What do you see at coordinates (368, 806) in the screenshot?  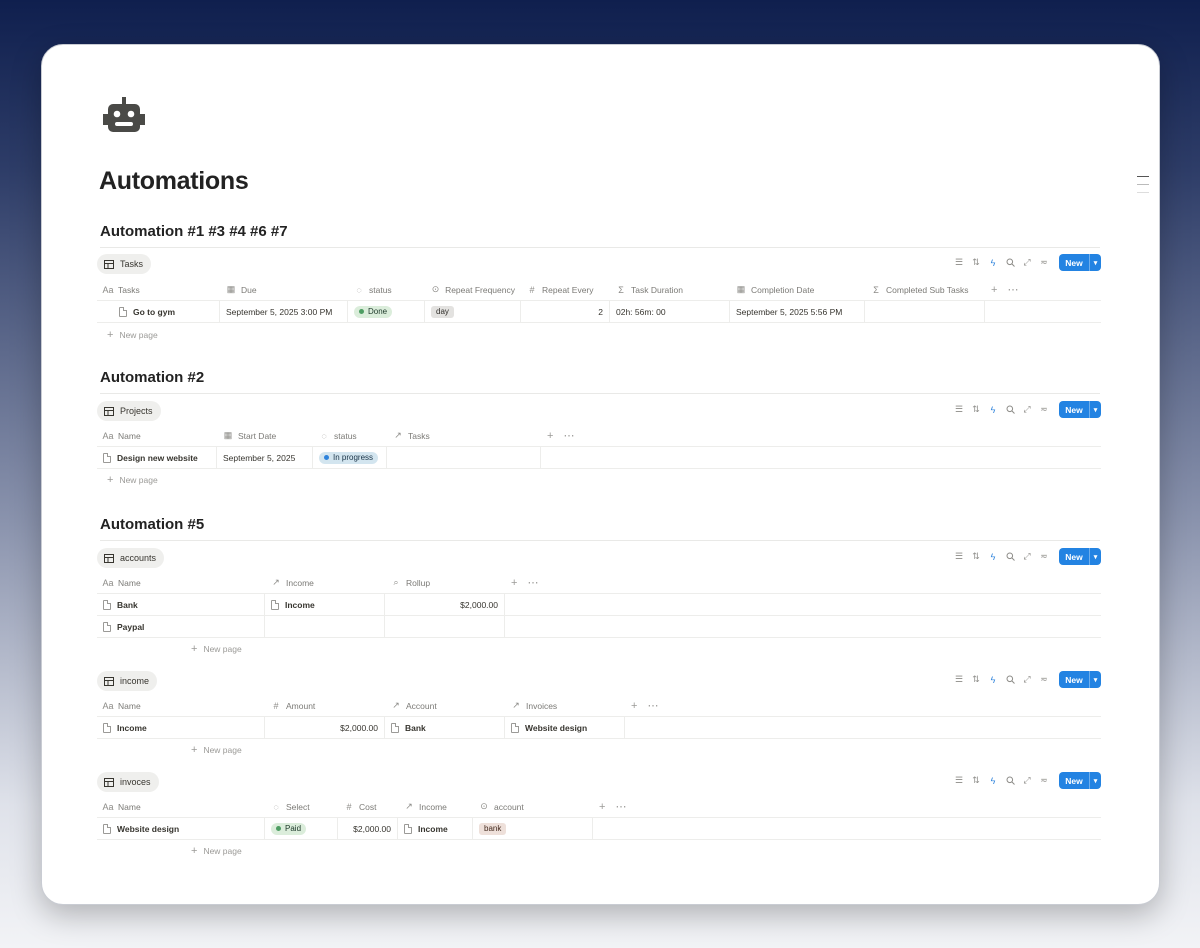 I see `column-header: # Cost` at bounding box center [368, 806].